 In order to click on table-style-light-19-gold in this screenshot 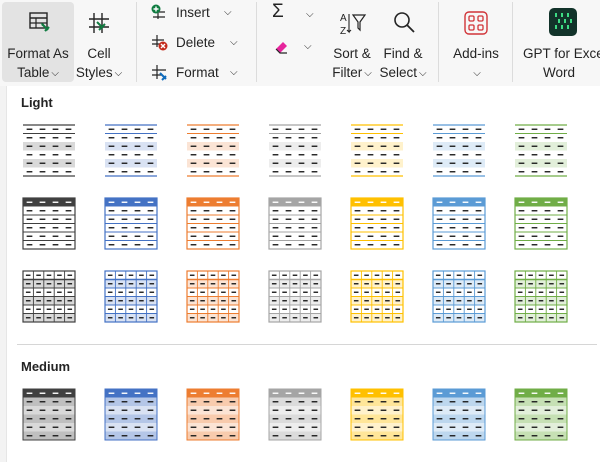, I will do `click(377, 297)`.